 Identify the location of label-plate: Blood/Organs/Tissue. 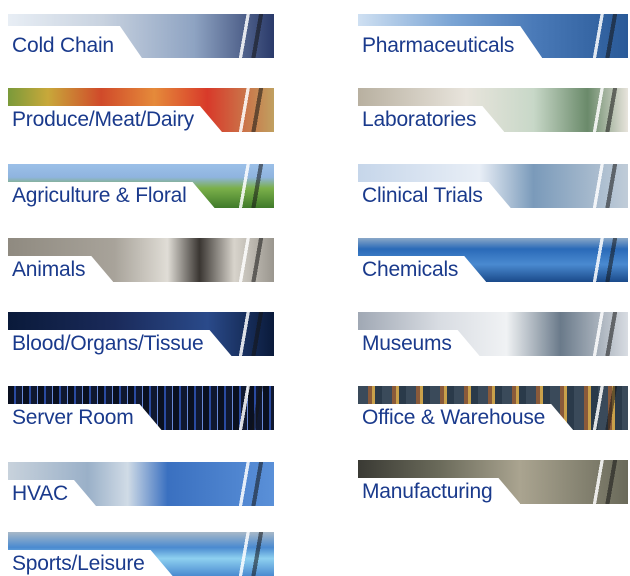
(120, 343).